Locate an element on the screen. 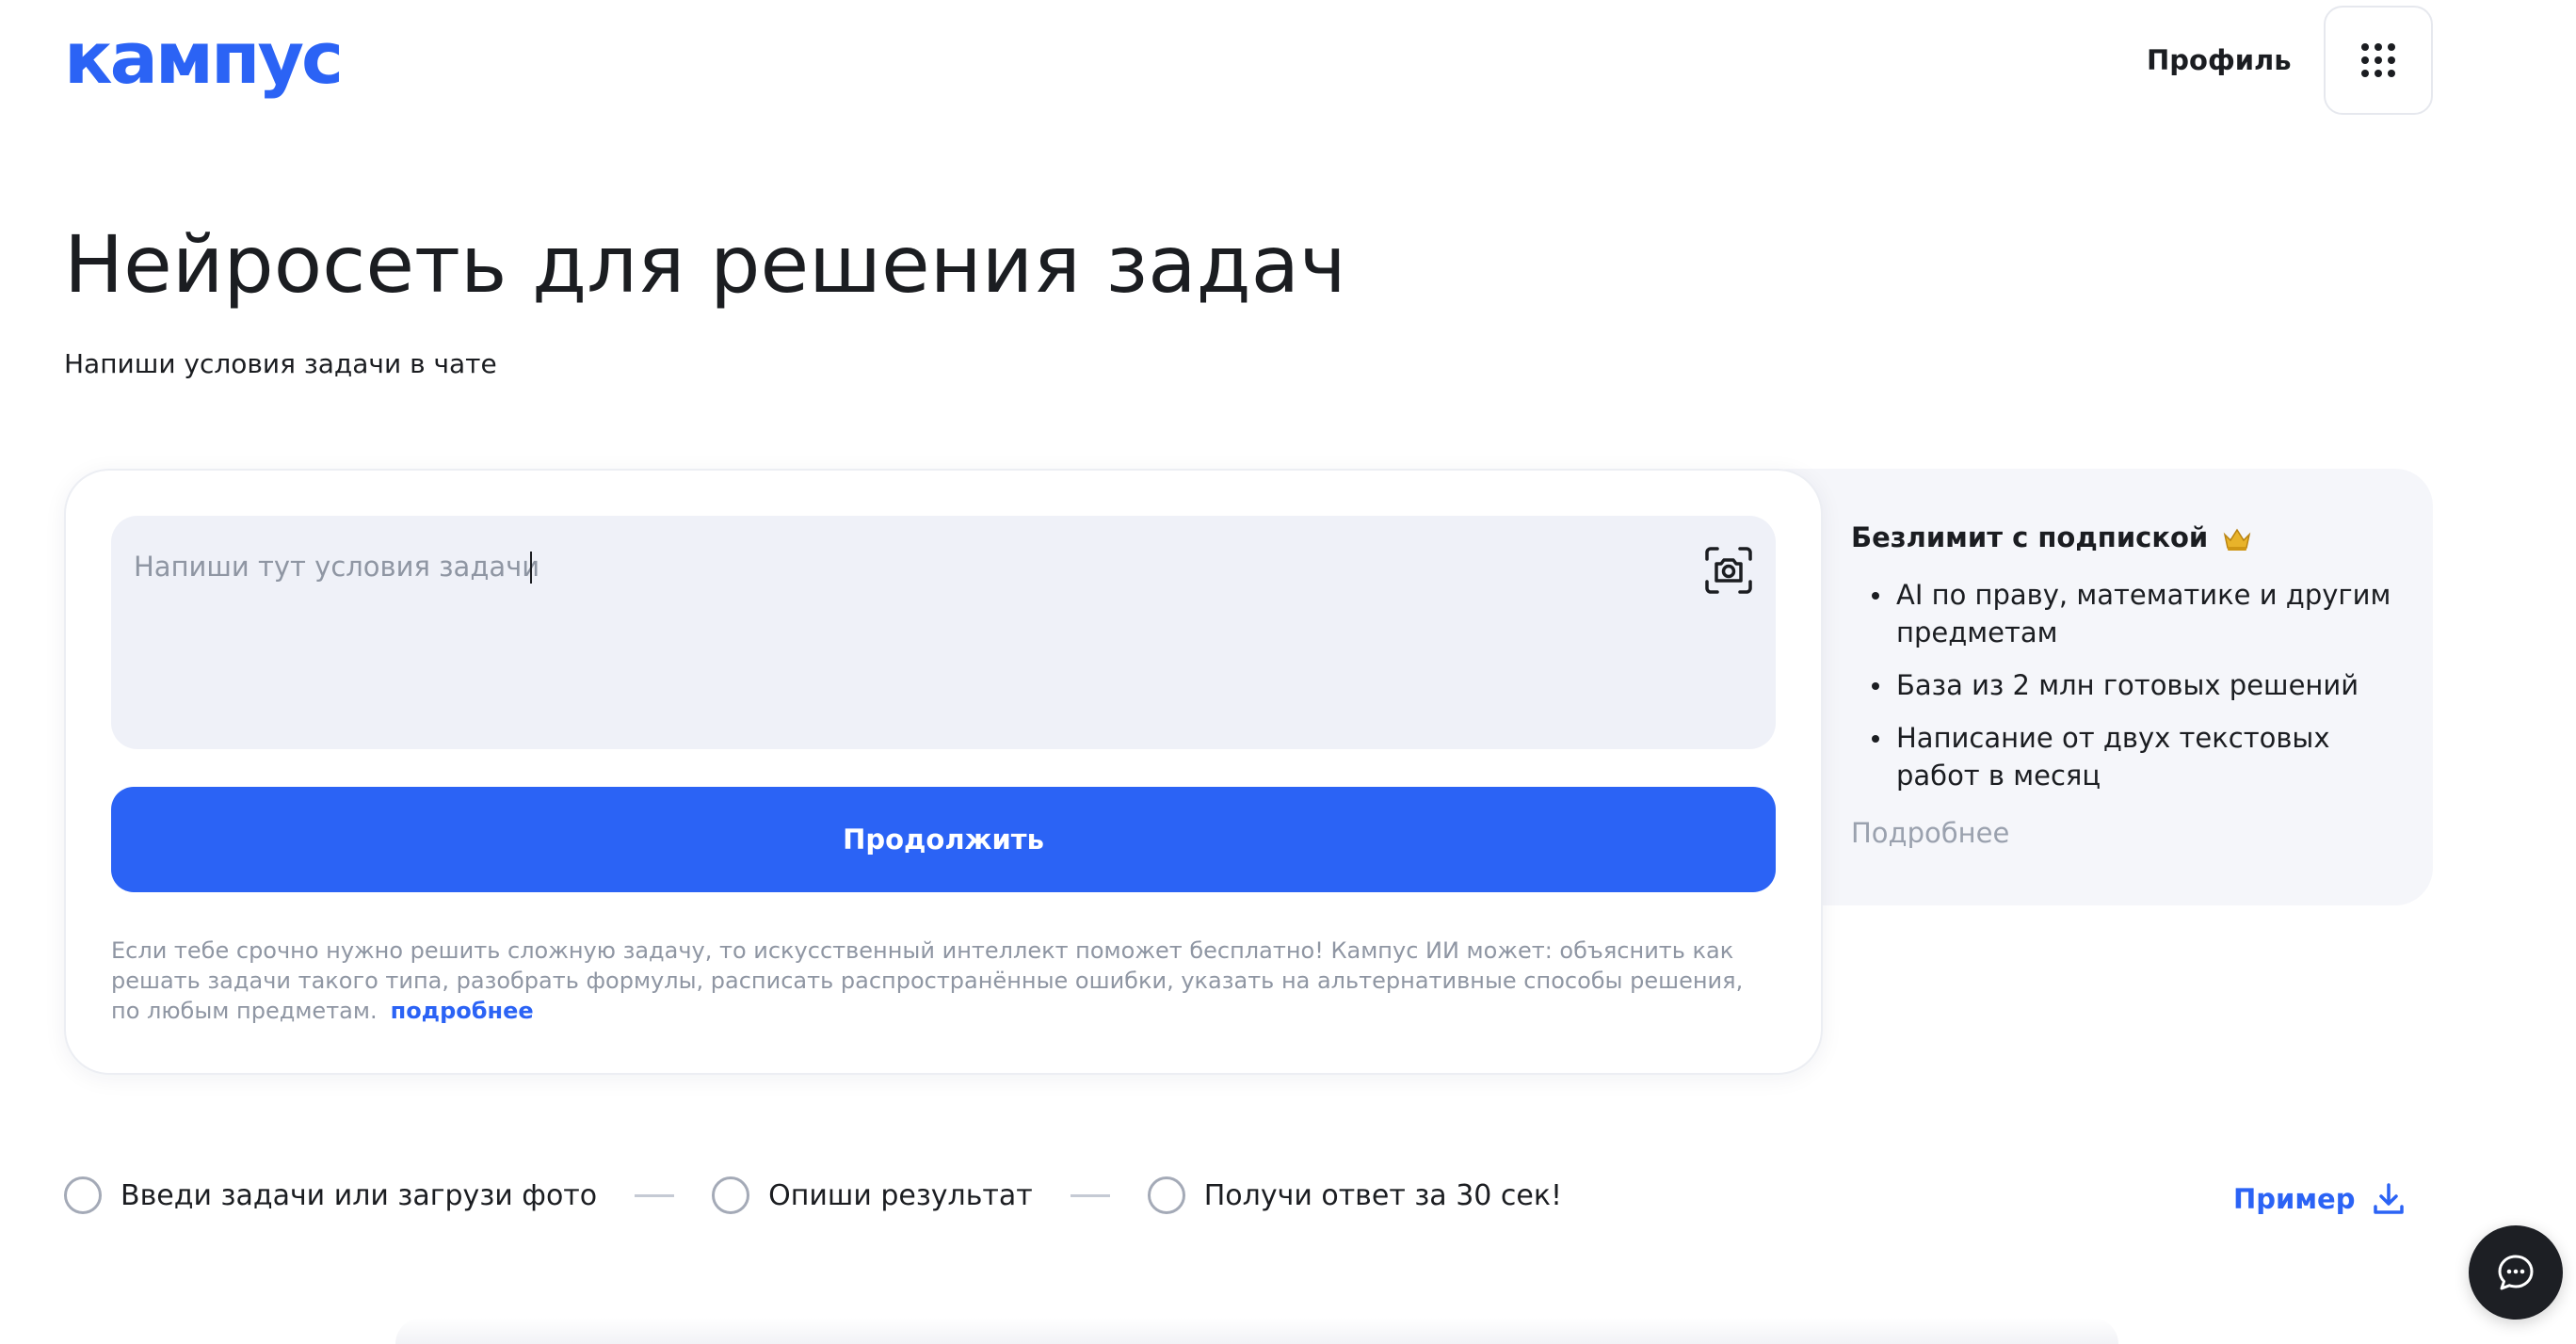 This screenshot has height=1344, width=2576. promo-title-text: Безлимит с подпиской is located at coordinates (2030, 537).